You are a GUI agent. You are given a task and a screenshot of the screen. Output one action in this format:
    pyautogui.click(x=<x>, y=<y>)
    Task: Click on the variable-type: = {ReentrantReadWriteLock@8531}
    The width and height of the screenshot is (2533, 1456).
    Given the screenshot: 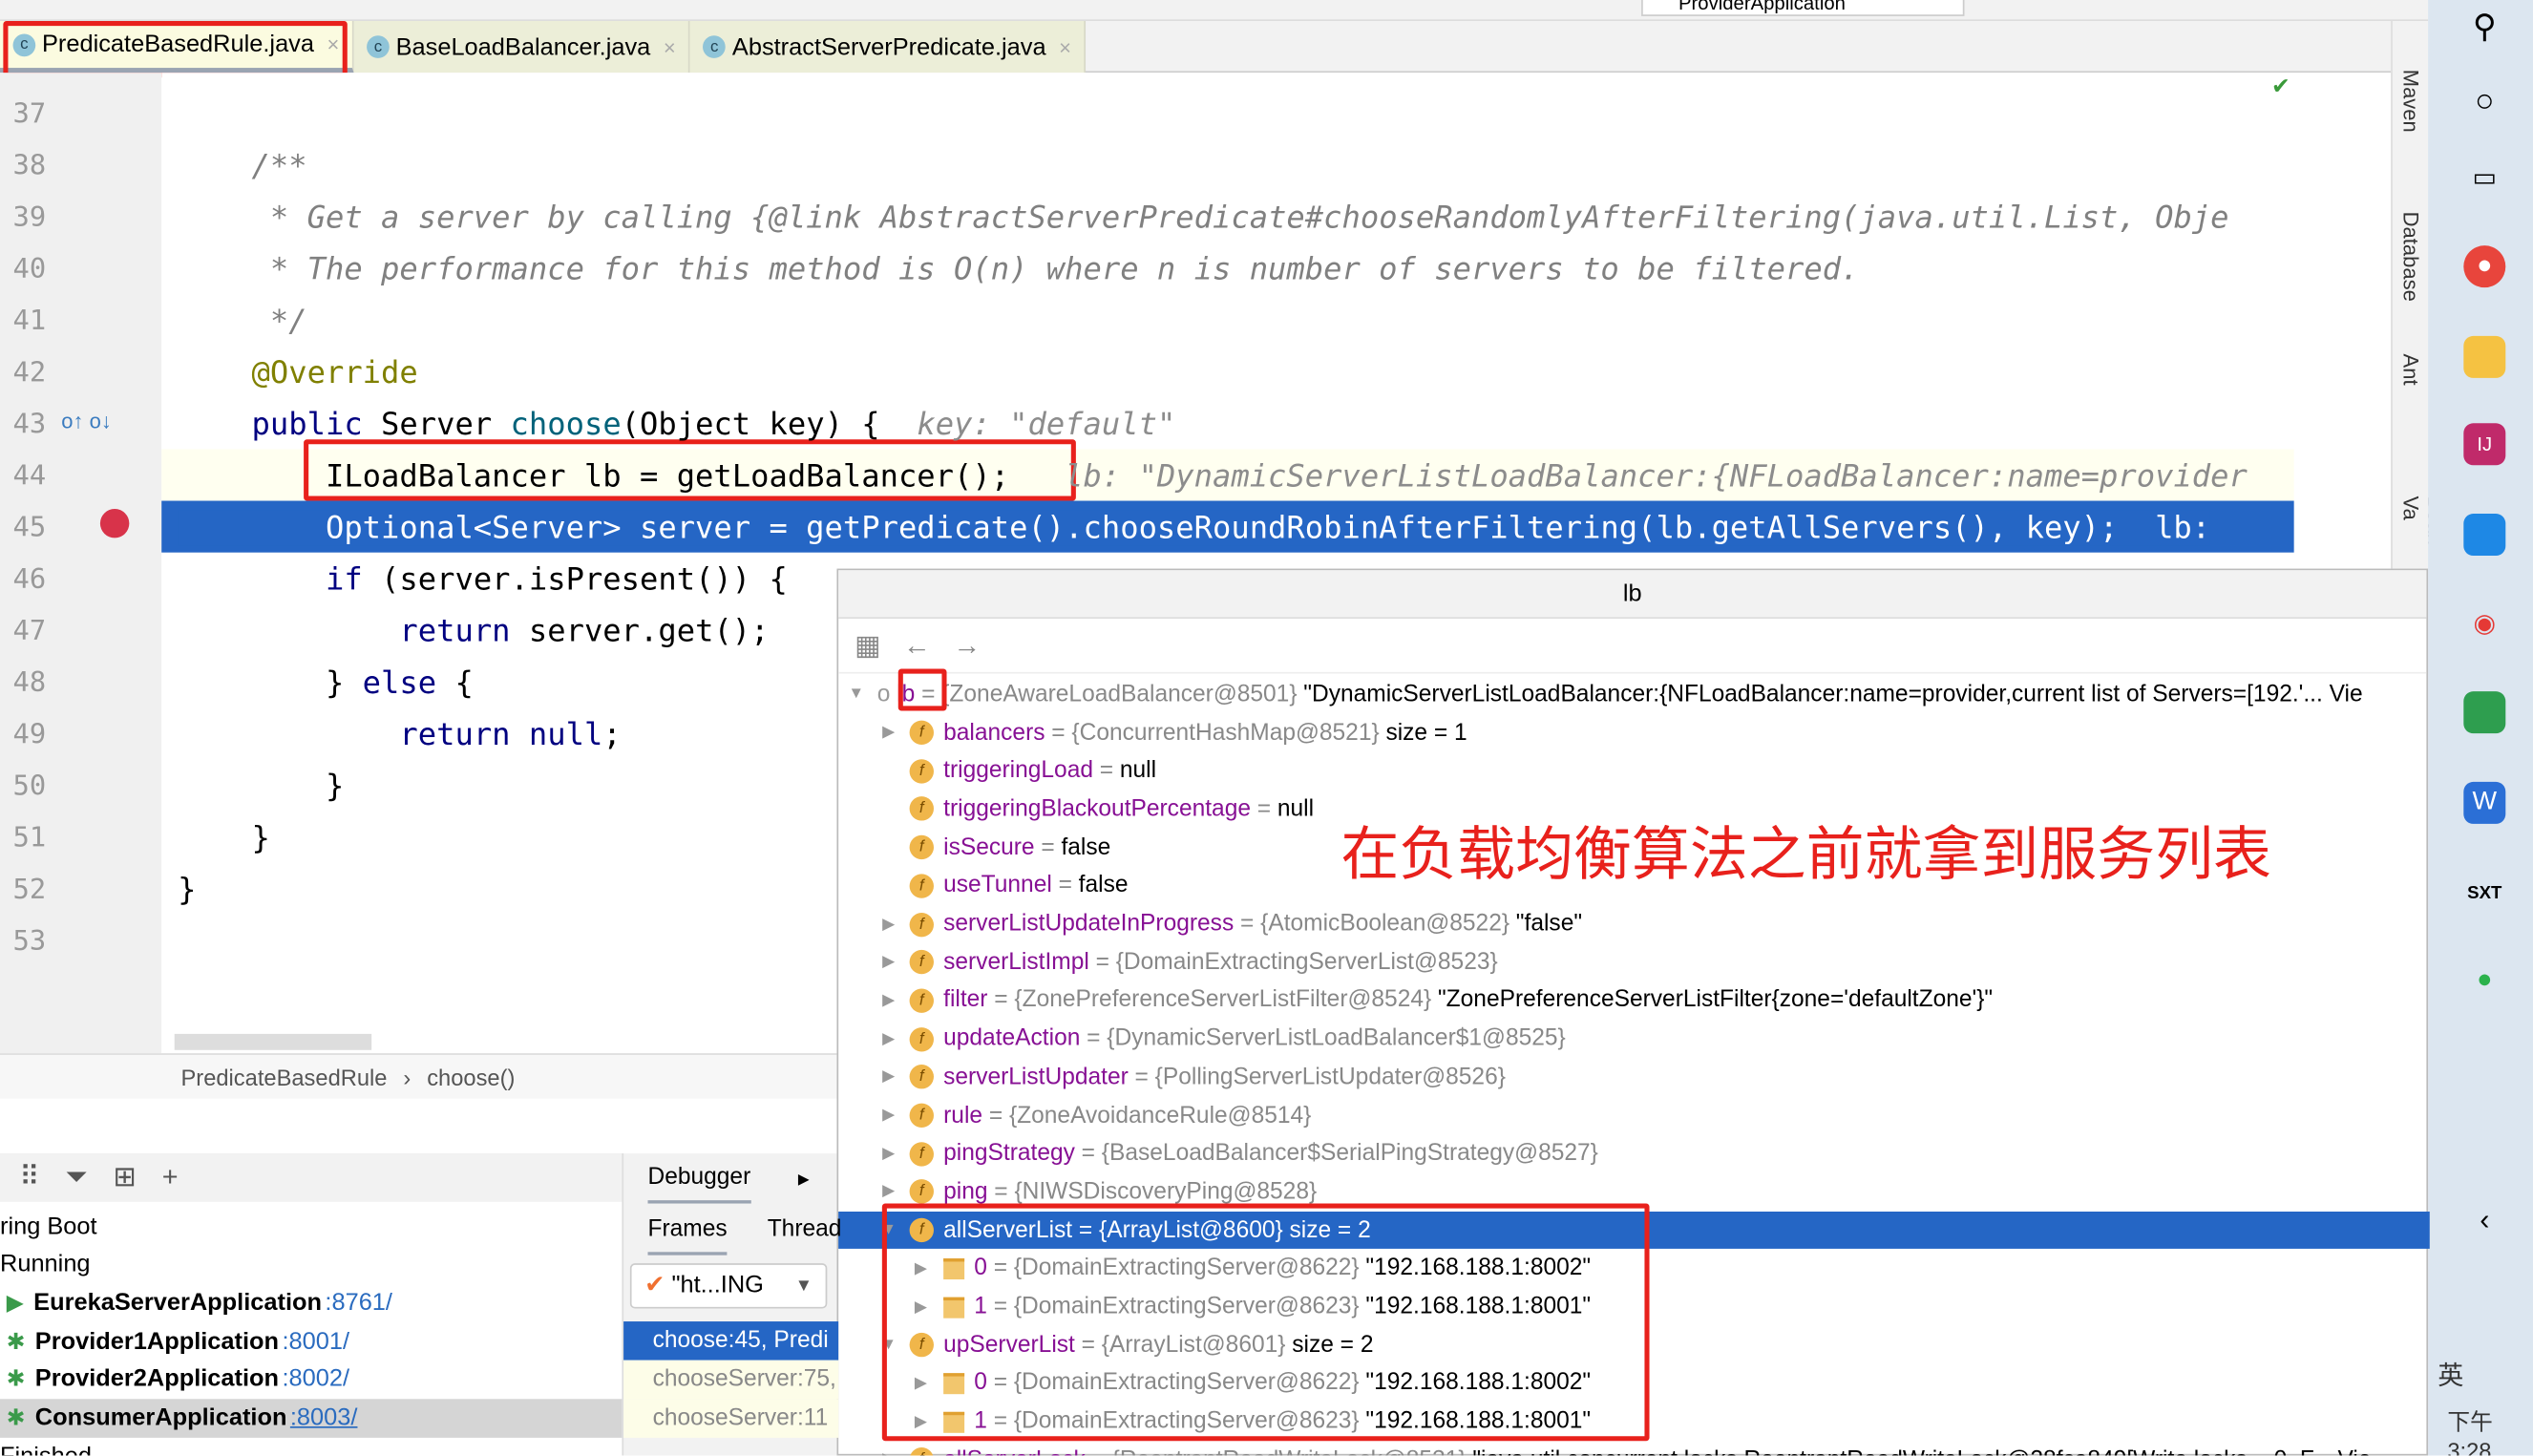 What is the action you would take?
    pyautogui.click(x=1279, y=1452)
    